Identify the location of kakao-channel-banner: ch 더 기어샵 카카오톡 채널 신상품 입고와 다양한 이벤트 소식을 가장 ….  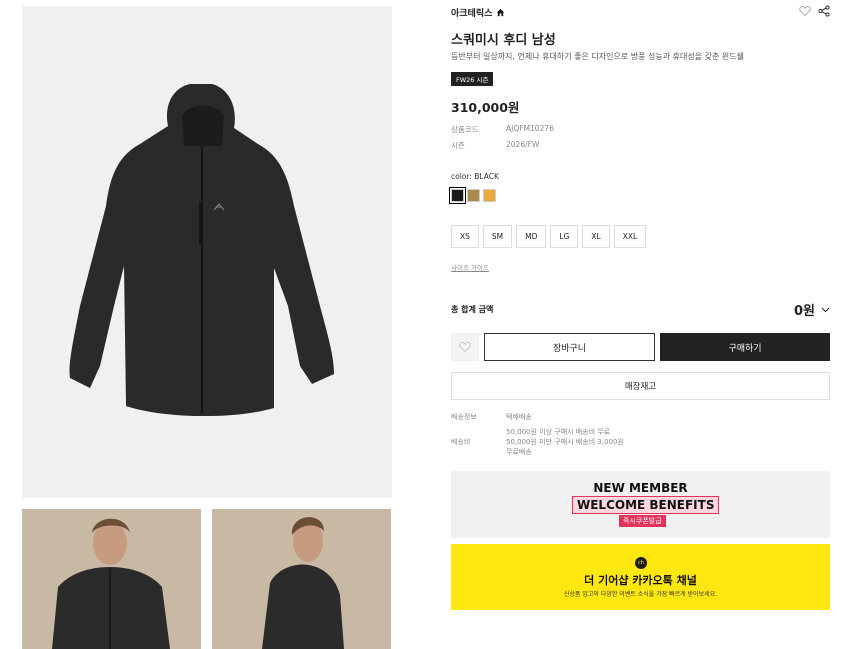
(640, 577).